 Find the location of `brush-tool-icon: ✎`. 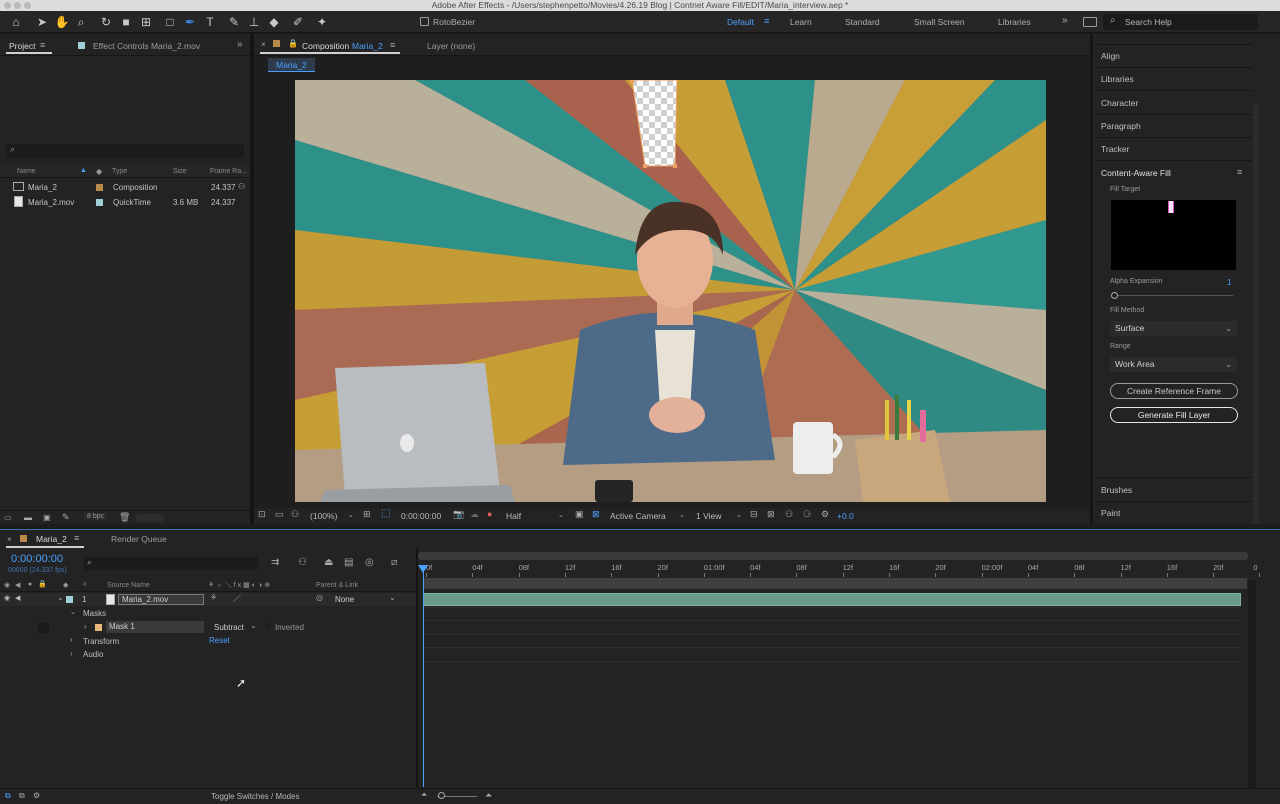

brush-tool-icon: ✎ is located at coordinates (234, 22).